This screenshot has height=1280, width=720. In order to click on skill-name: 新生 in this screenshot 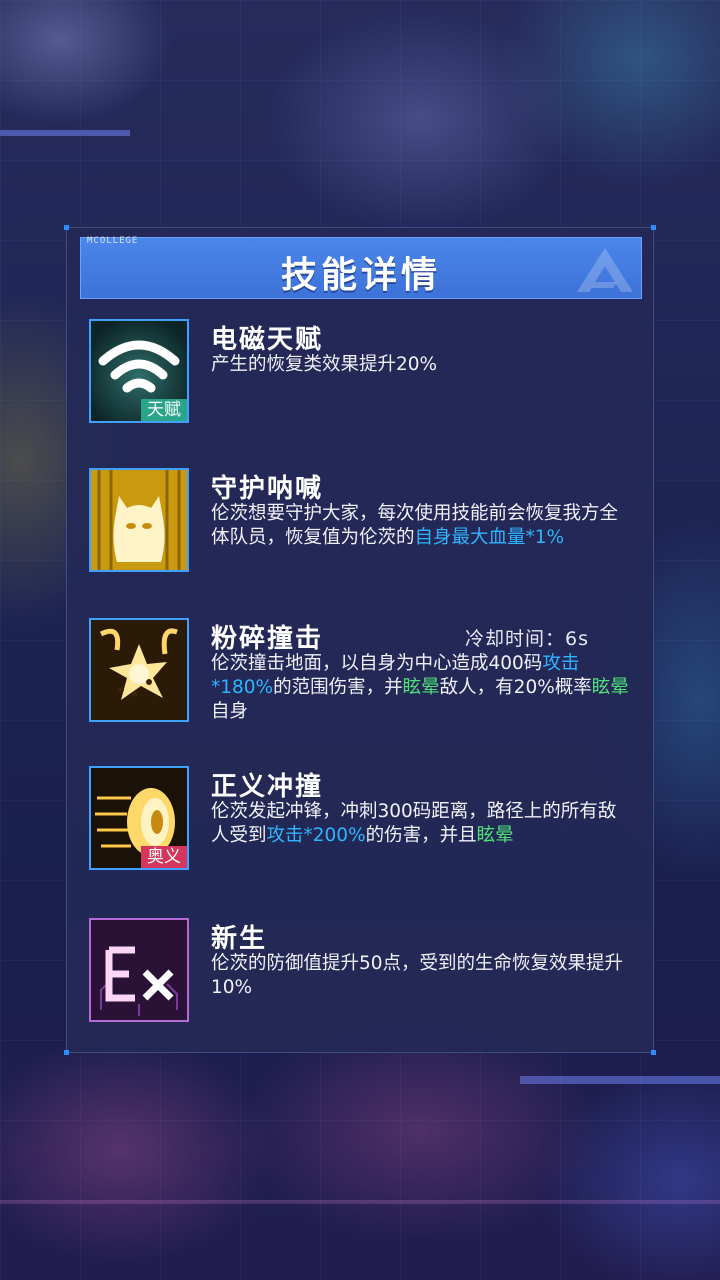, I will do `click(239, 939)`.